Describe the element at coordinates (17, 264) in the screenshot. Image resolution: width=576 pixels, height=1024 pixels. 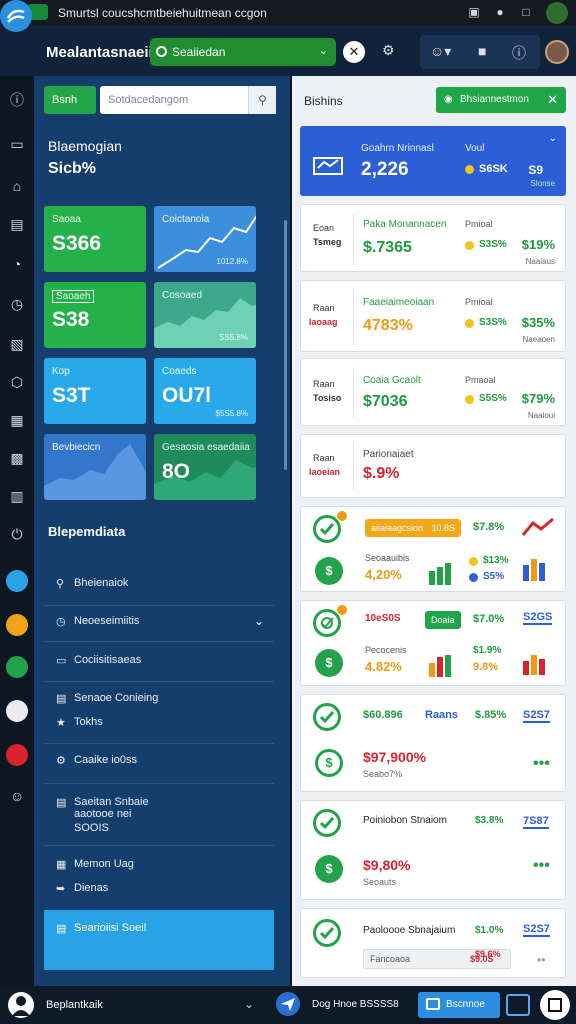
I see `chart-icon: ◔` at that location.